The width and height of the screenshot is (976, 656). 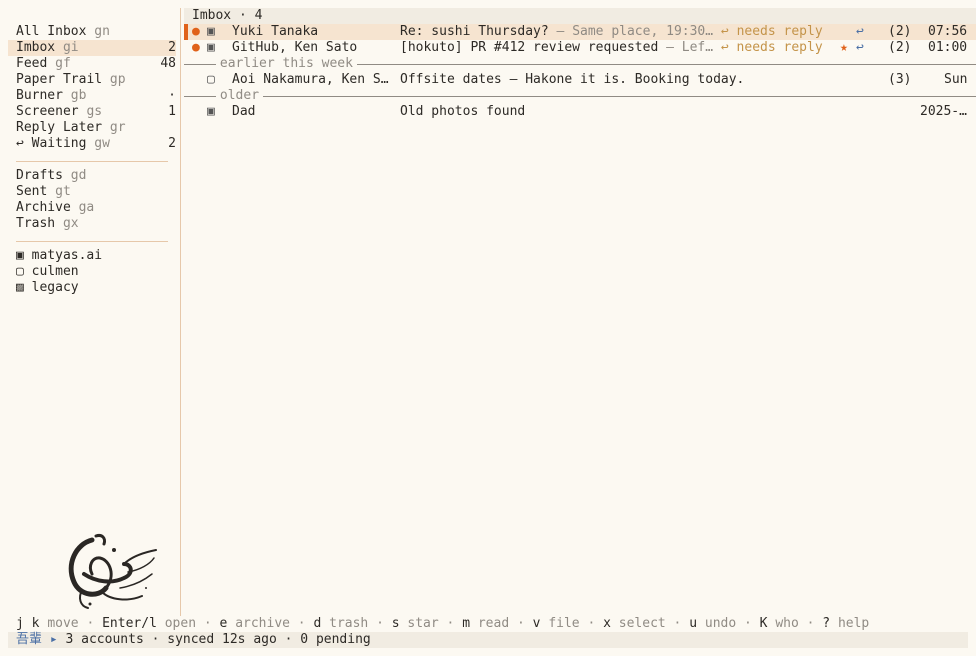 I want to click on status-arrow-icon: ▸, so click(x=53, y=639).